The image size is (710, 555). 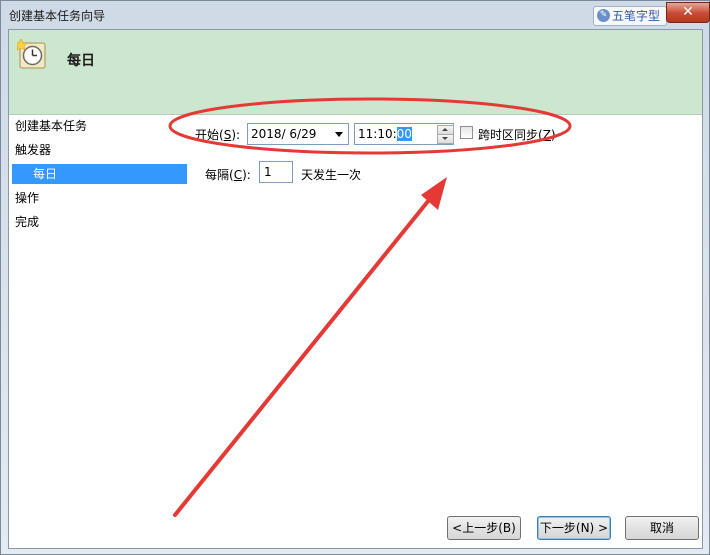 I want to click on time-spinner, so click(x=445, y=134).